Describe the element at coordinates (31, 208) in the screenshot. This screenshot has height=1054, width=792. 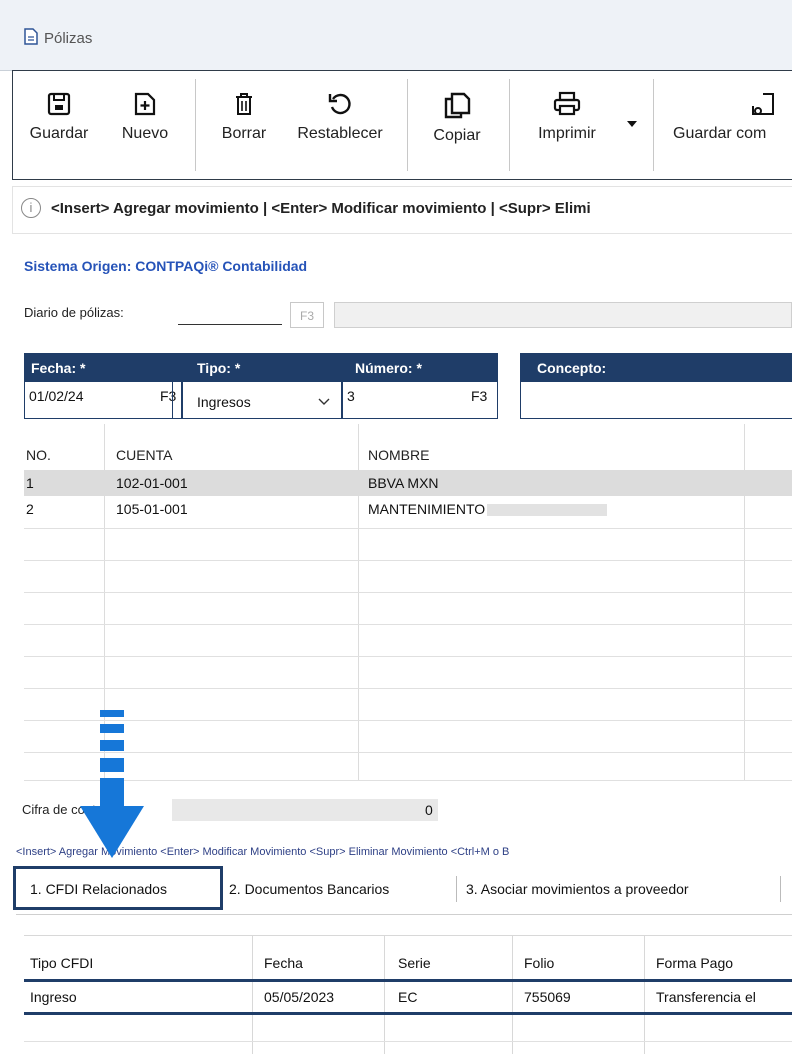
I see `info-icon: i` at that location.